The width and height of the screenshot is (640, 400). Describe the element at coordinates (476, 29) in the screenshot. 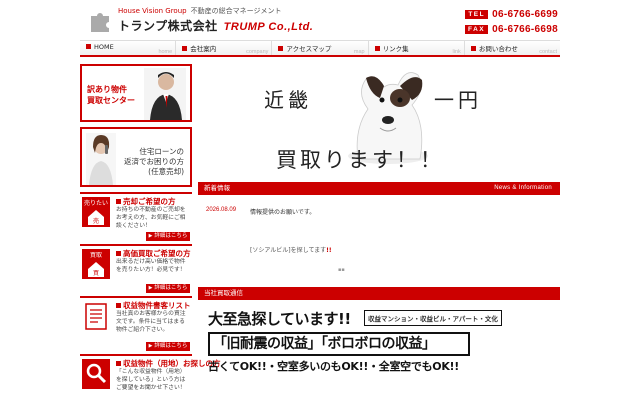

I see `fax-label: FAX` at that location.